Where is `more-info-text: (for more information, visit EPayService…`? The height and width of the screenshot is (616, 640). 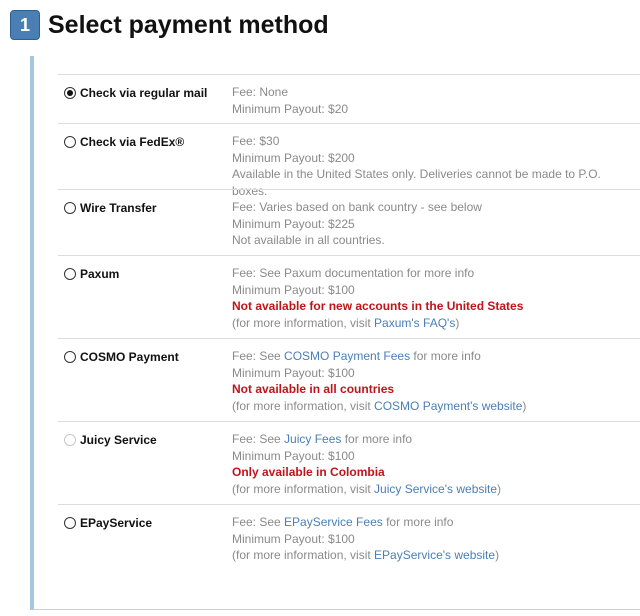
more-info-text: (for more information, visit EPayService… is located at coordinates (434, 555).